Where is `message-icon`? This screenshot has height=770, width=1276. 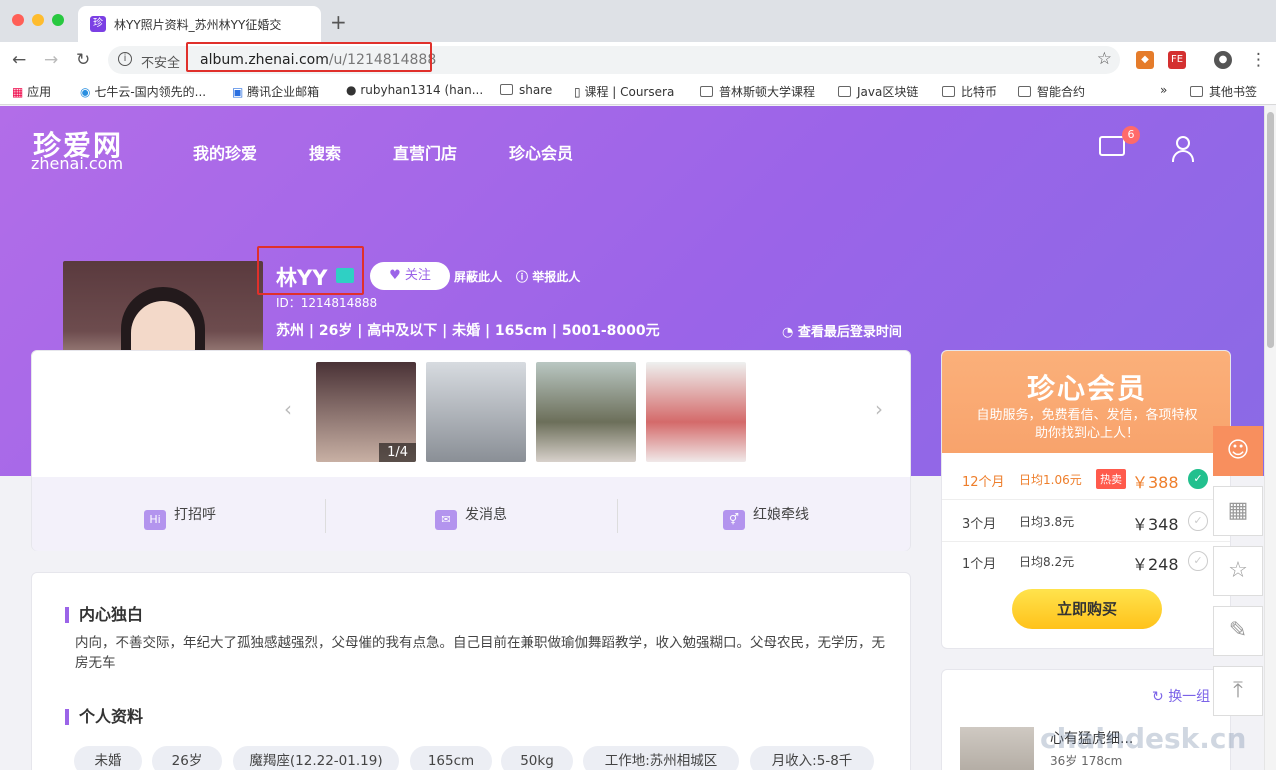 message-icon is located at coordinates (1112, 146).